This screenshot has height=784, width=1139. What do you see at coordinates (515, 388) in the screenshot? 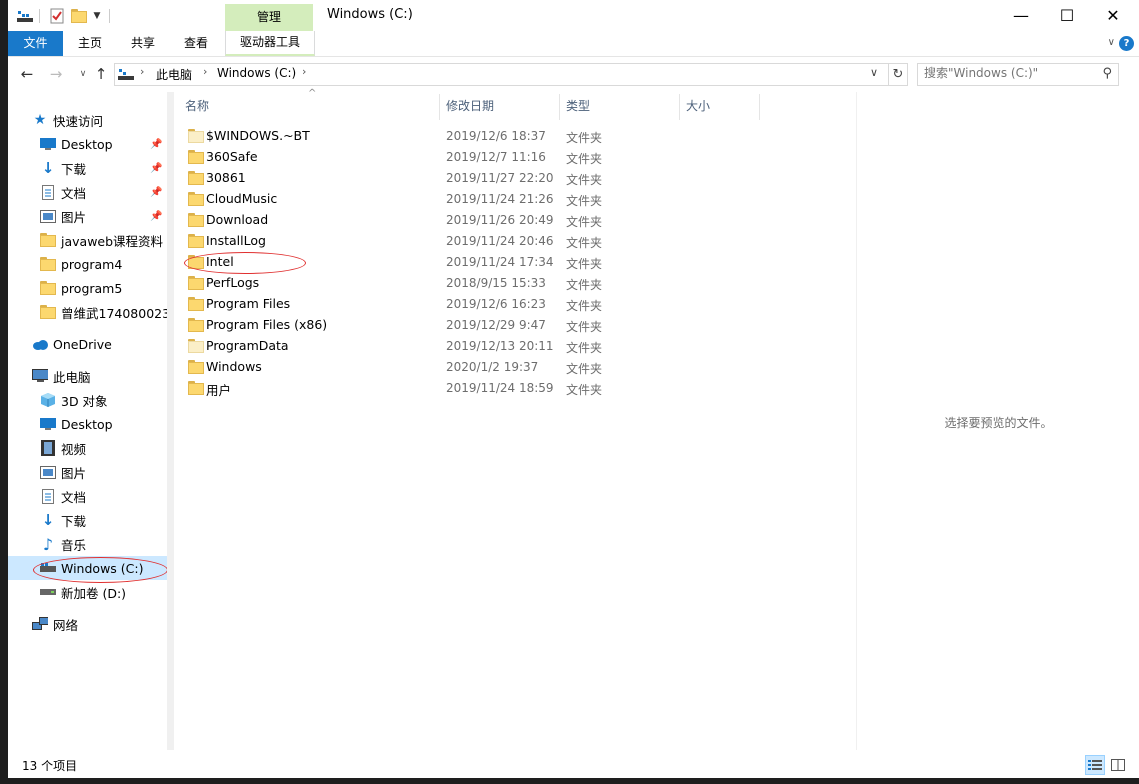
I see `file-row: 用户 2019/11/24 18:59 文件夹` at bounding box center [515, 388].